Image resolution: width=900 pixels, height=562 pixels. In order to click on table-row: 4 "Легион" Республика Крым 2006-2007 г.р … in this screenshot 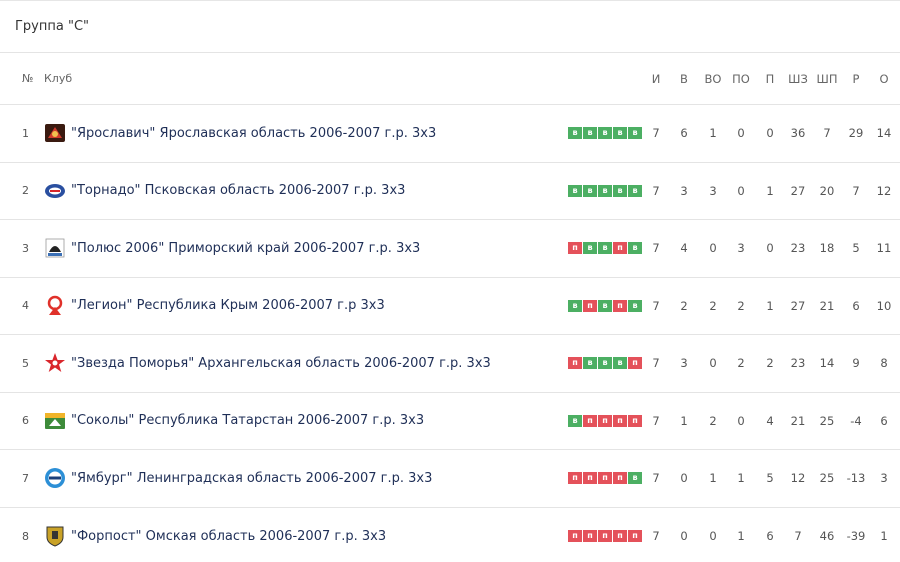, I will do `click(450, 306)`.